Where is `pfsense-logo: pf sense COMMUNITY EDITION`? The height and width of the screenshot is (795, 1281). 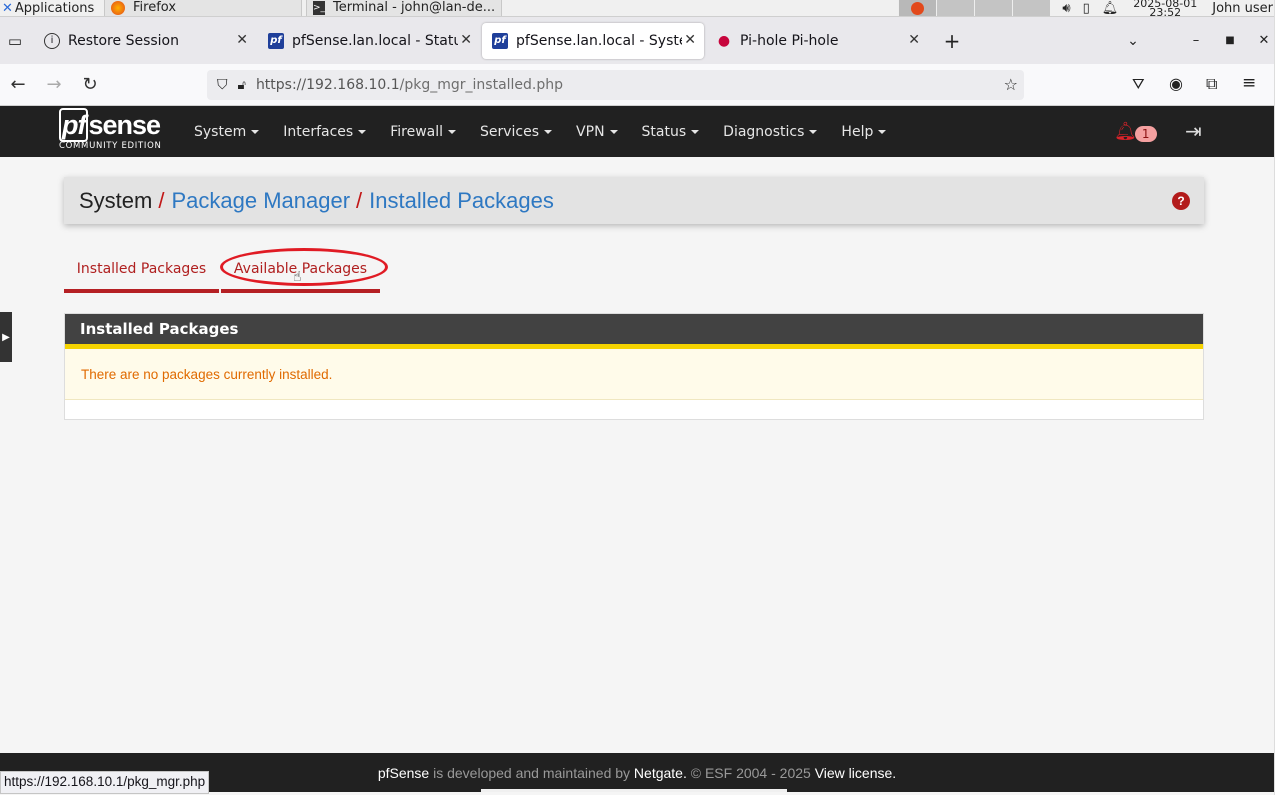
pfsense-logo: pf sense COMMUNITY EDITION is located at coordinates (110, 129).